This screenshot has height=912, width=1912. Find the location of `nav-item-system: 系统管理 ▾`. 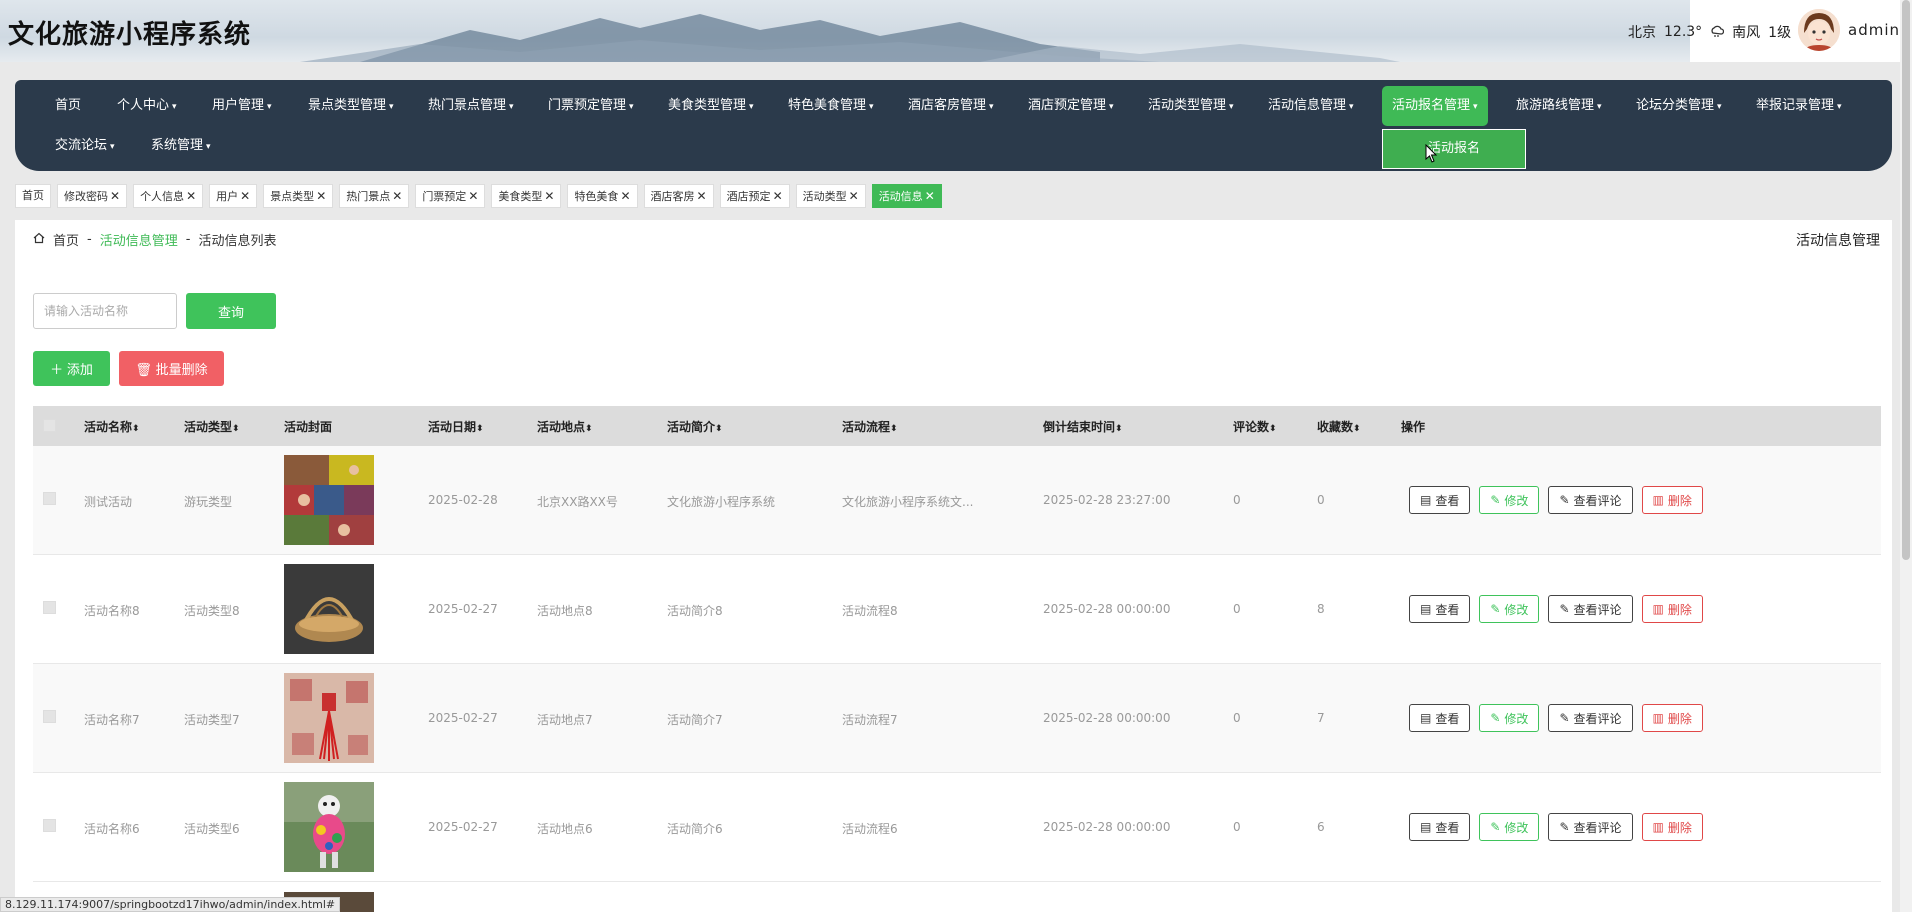

nav-item-system: 系统管理 ▾ is located at coordinates (181, 146).